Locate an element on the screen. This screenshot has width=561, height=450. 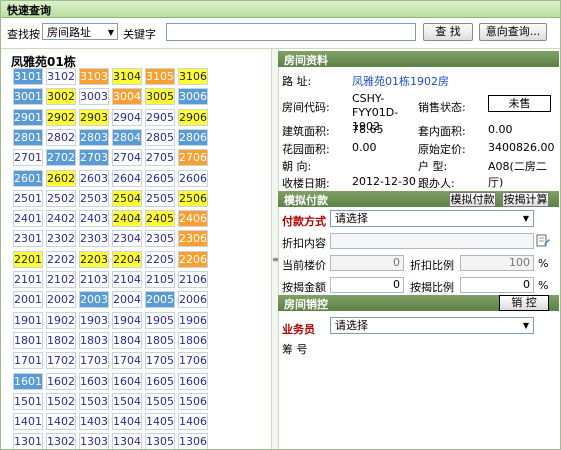
room-cell: 2503 is located at coordinates (94, 198).